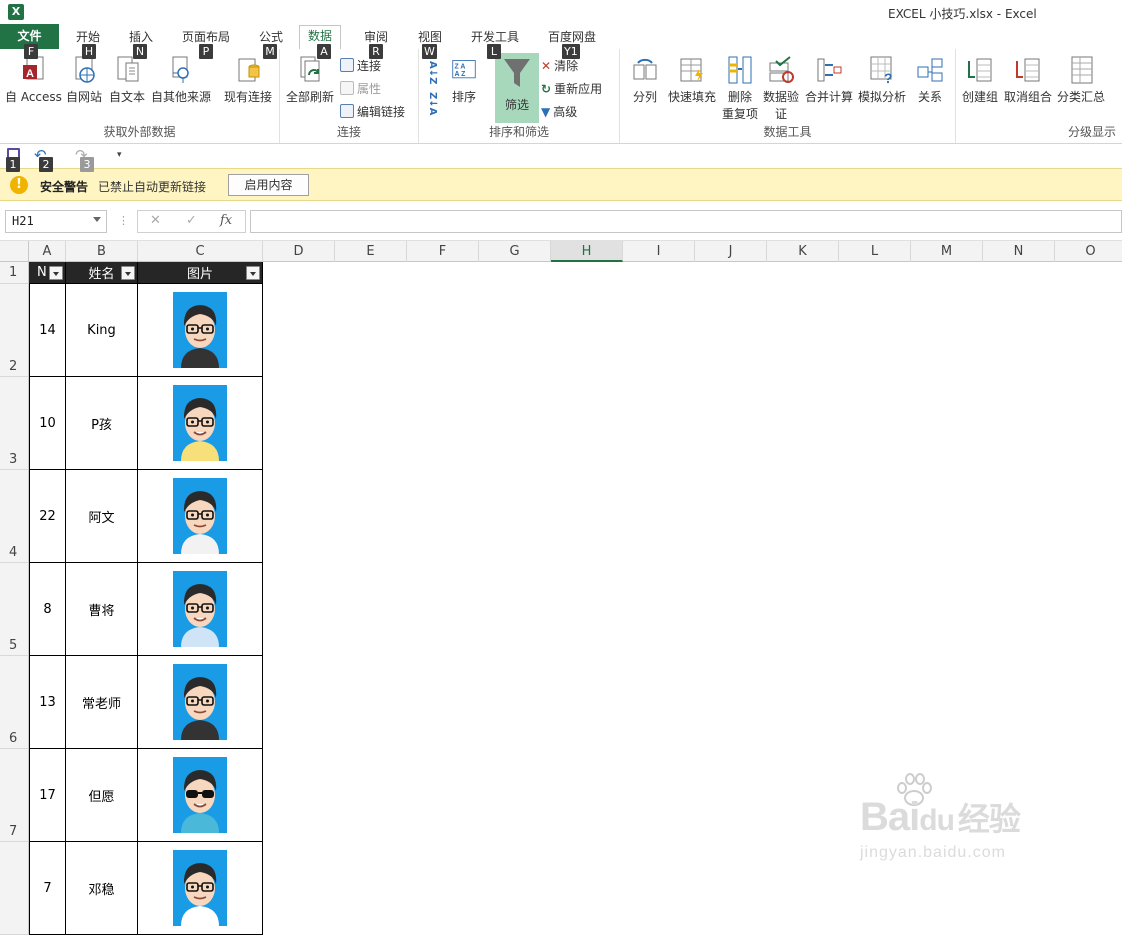 This screenshot has width=1122, height=935. What do you see at coordinates (14, 702) in the screenshot?
I see `row-header: 6` at bounding box center [14, 702].